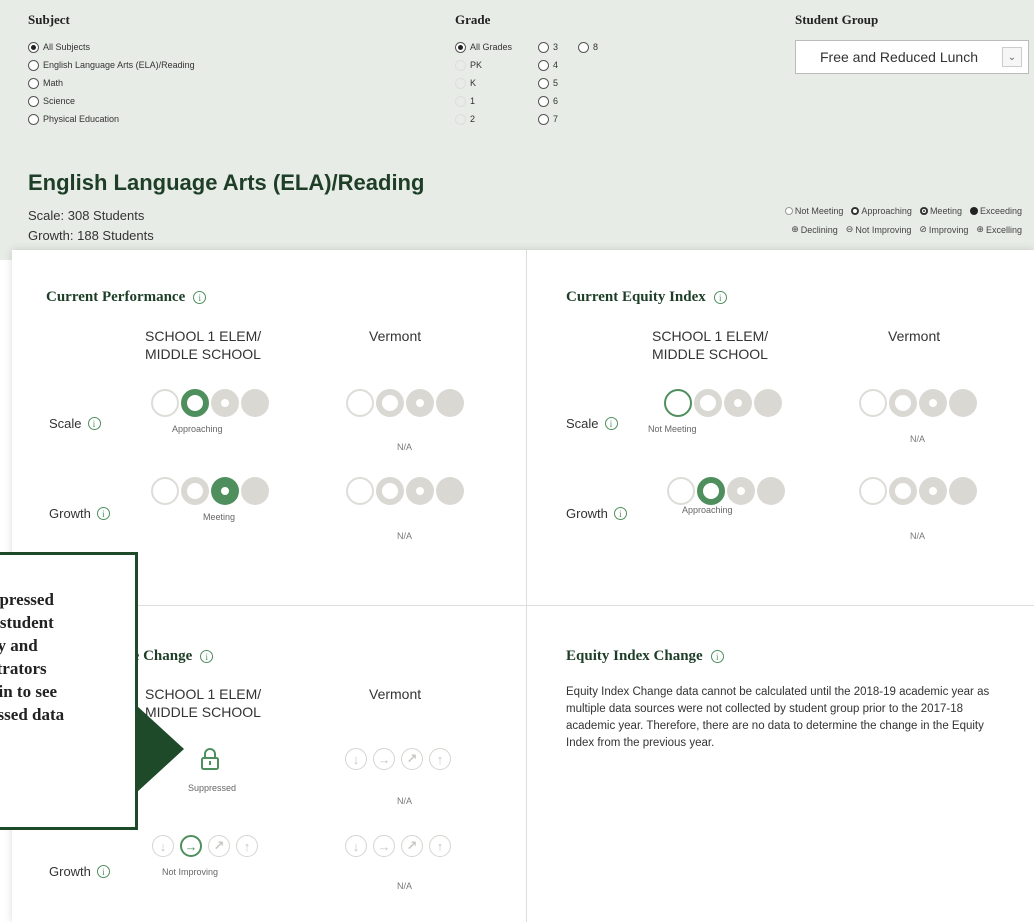  What do you see at coordinates (210, 759) in the screenshot?
I see `lock-icon` at bounding box center [210, 759].